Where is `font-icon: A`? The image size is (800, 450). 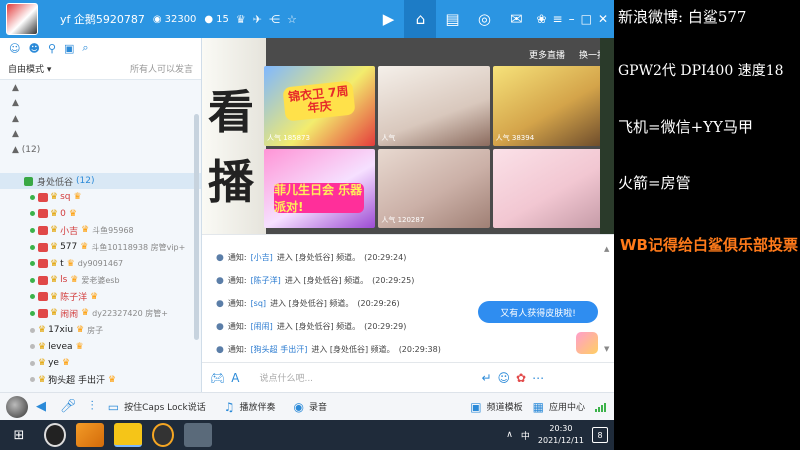 font-icon: A is located at coordinates (235, 378).